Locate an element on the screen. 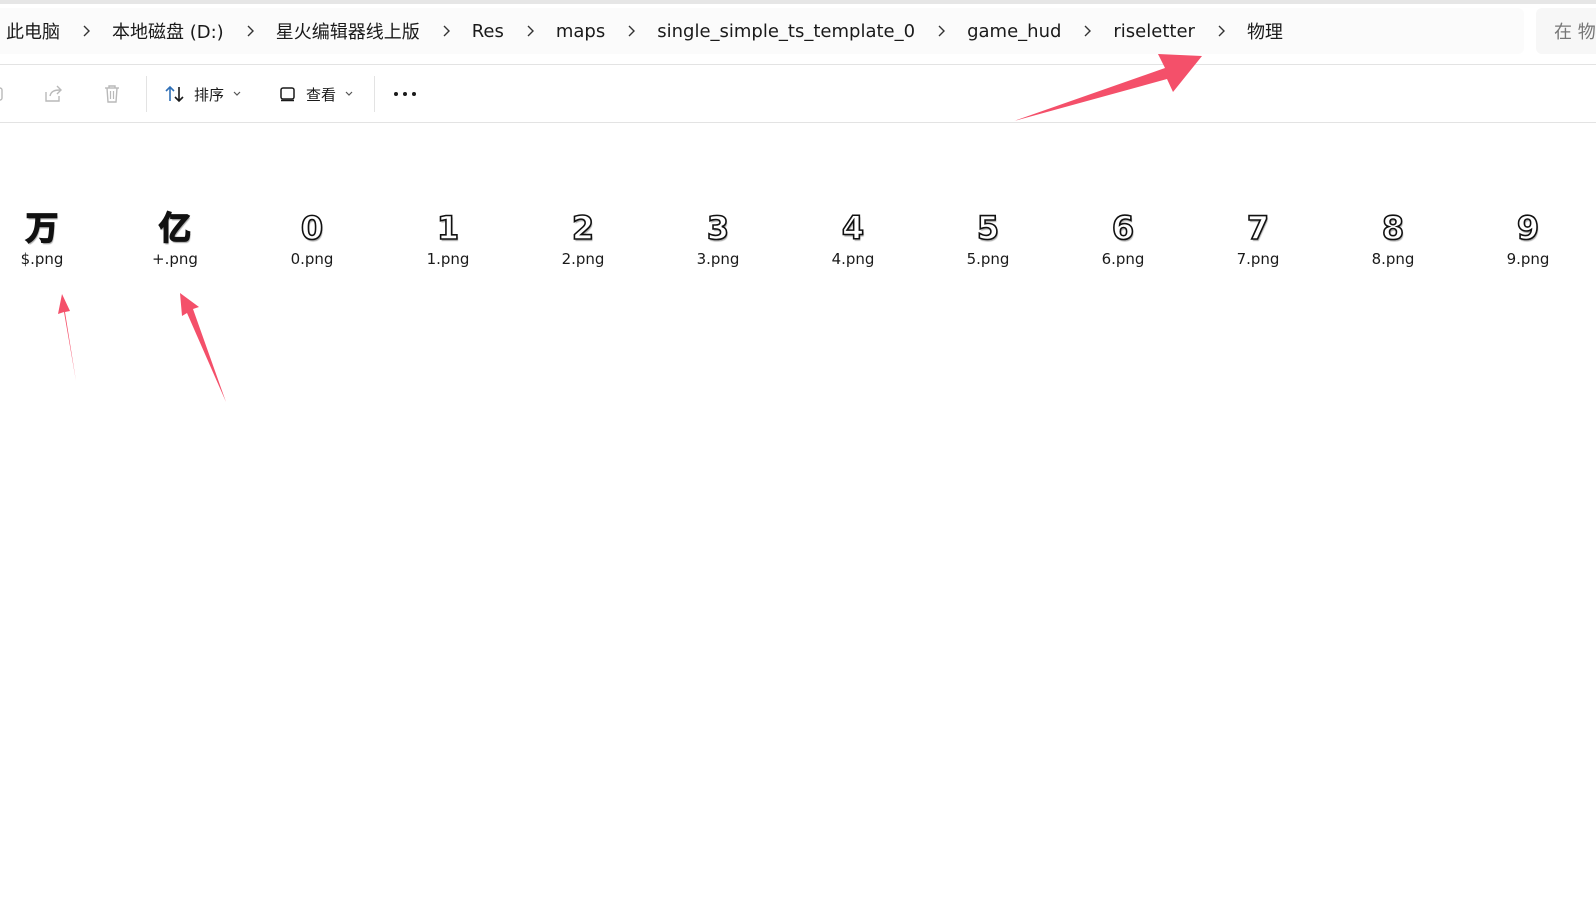 The width and height of the screenshot is (1596, 912). sort-button: 排序 is located at coordinates (203, 94).